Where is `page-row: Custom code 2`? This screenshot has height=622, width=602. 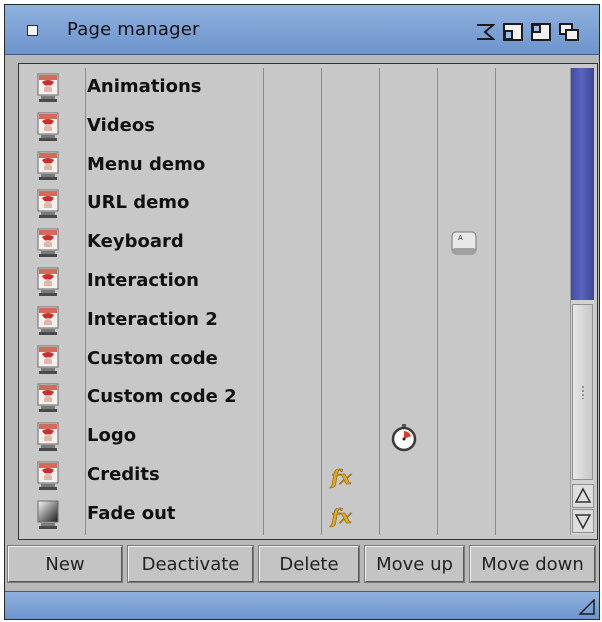 page-row: Custom code 2 is located at coordinates (295, 397).